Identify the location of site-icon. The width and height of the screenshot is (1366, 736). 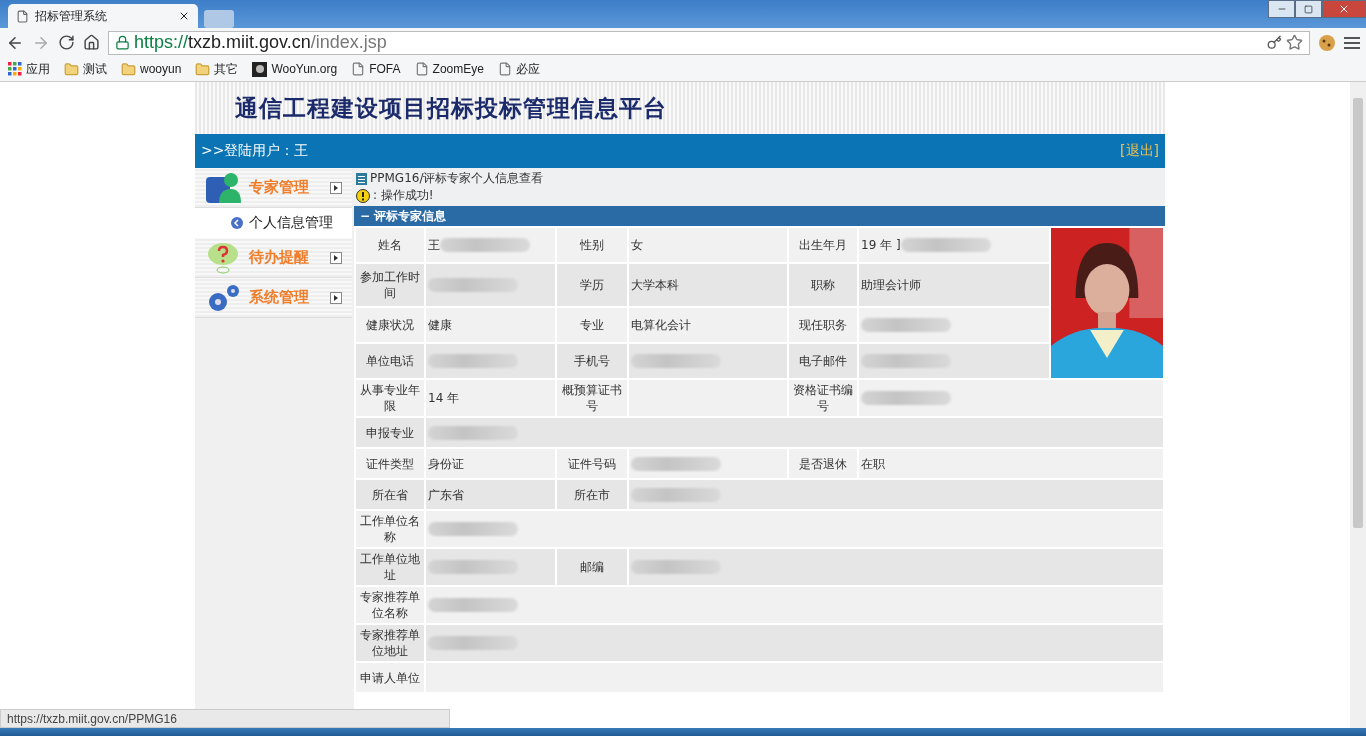
(260, 69).